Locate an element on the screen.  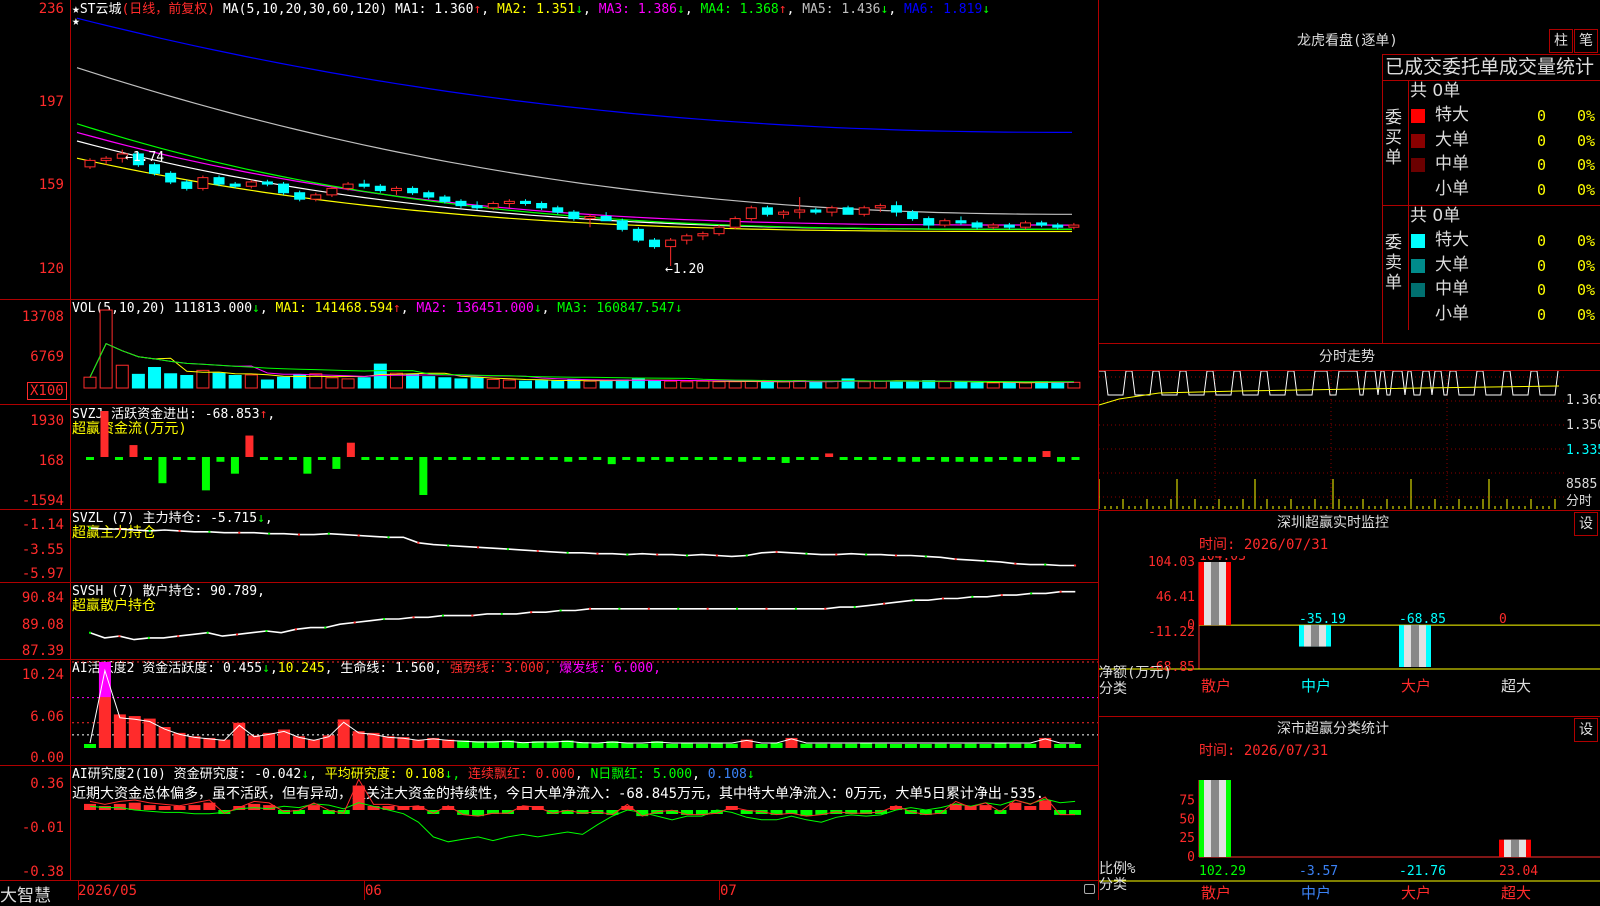
bar-view-button: 柱 is located at coordinates (1561, 41).